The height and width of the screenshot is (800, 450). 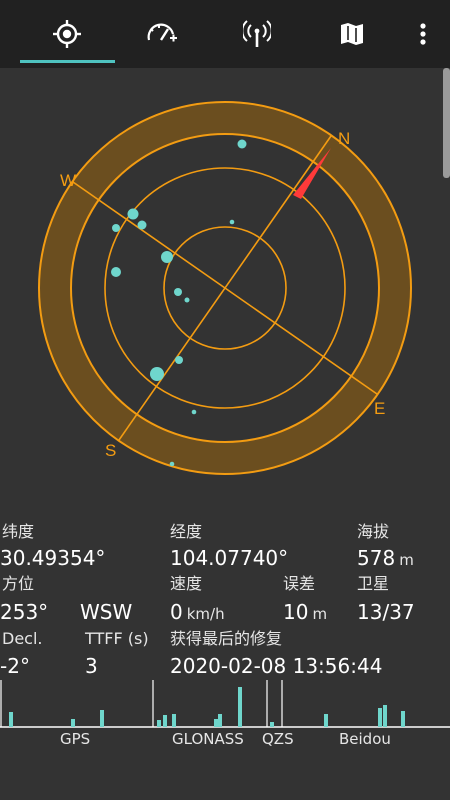 I want to click on overflow-menu-button, so click(x=423, y=34).